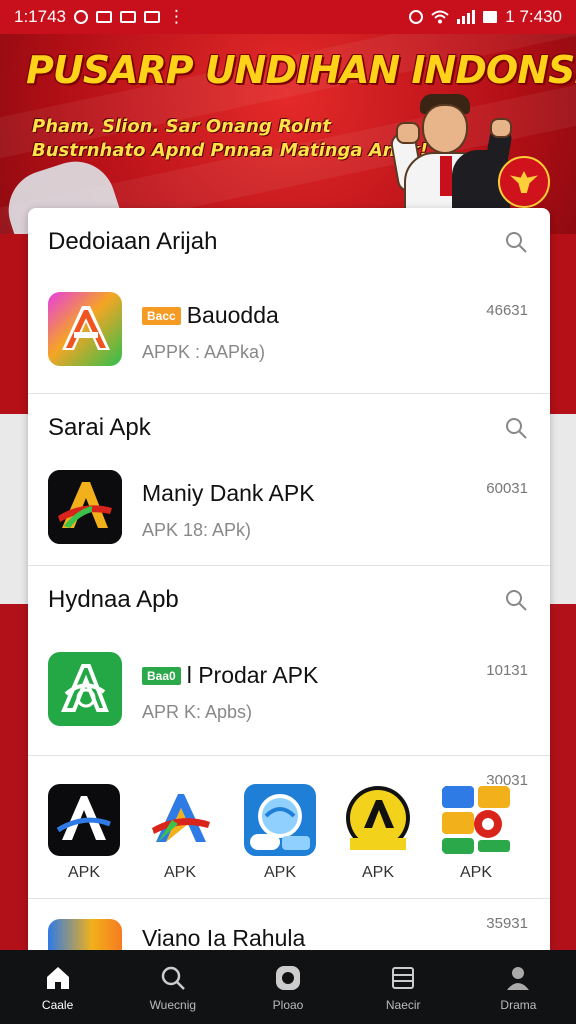  I want to click on blue-circle-app-icon, so click(280, 820).